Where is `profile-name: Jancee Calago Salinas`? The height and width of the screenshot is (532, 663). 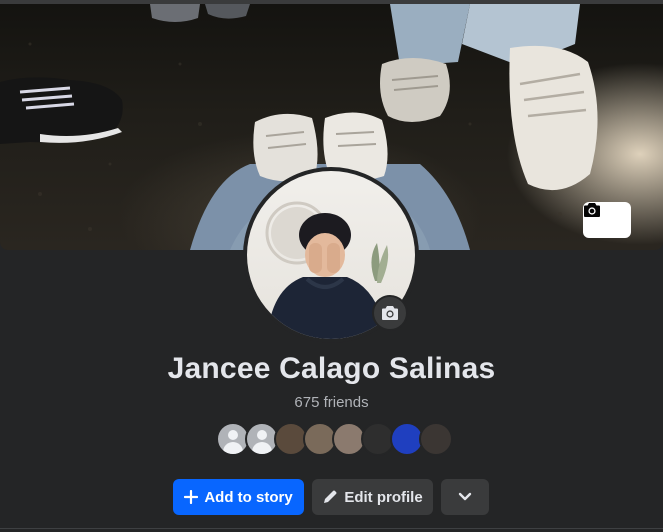
profile-name: Jancee Calago Salinas is located at coordinates (331, 368).